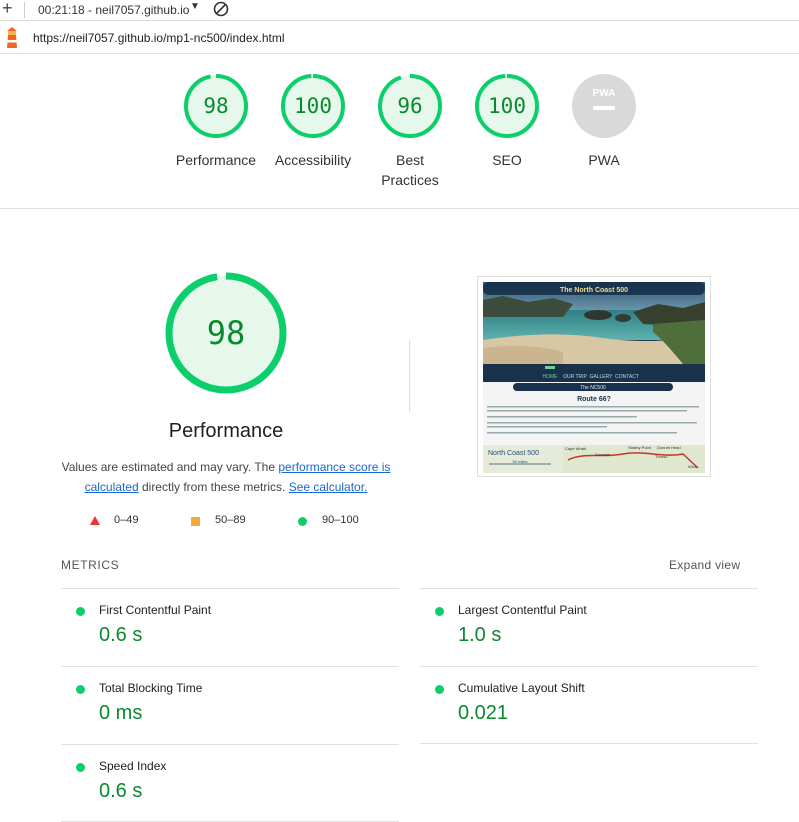 This screenshot has width=799, height=822. What do you see at coordinates (604, 93) in the screenshot?
I see `pwa-badge-text: PWA` at bounding box center [604, 93].